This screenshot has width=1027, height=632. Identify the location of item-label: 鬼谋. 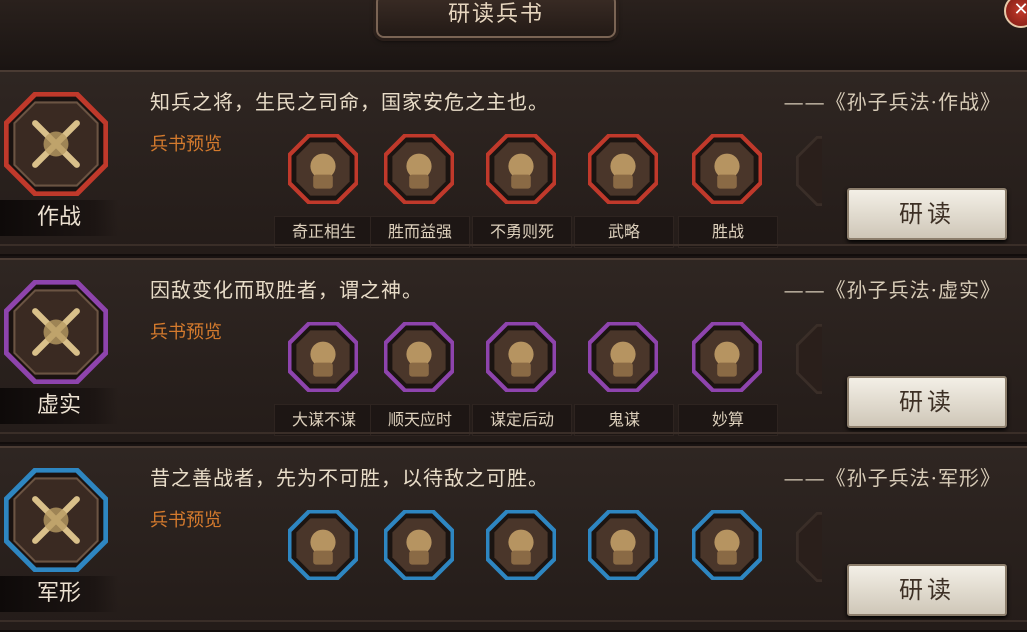
(624, 420).